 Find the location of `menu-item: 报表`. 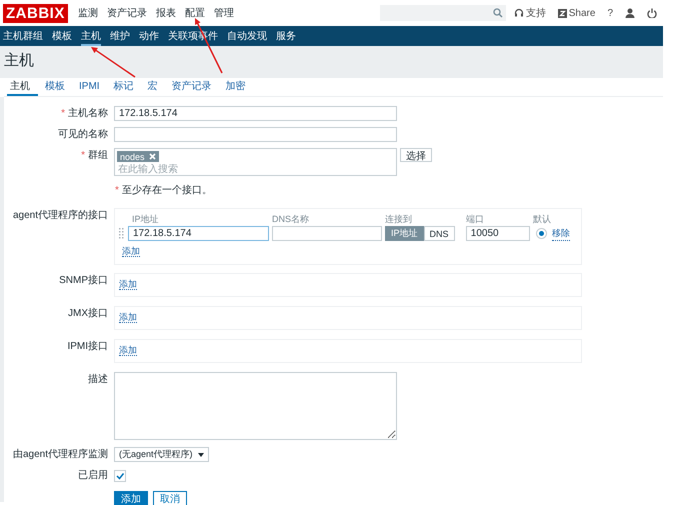

menu-item: 报表 is located at coordinates (166, 13).